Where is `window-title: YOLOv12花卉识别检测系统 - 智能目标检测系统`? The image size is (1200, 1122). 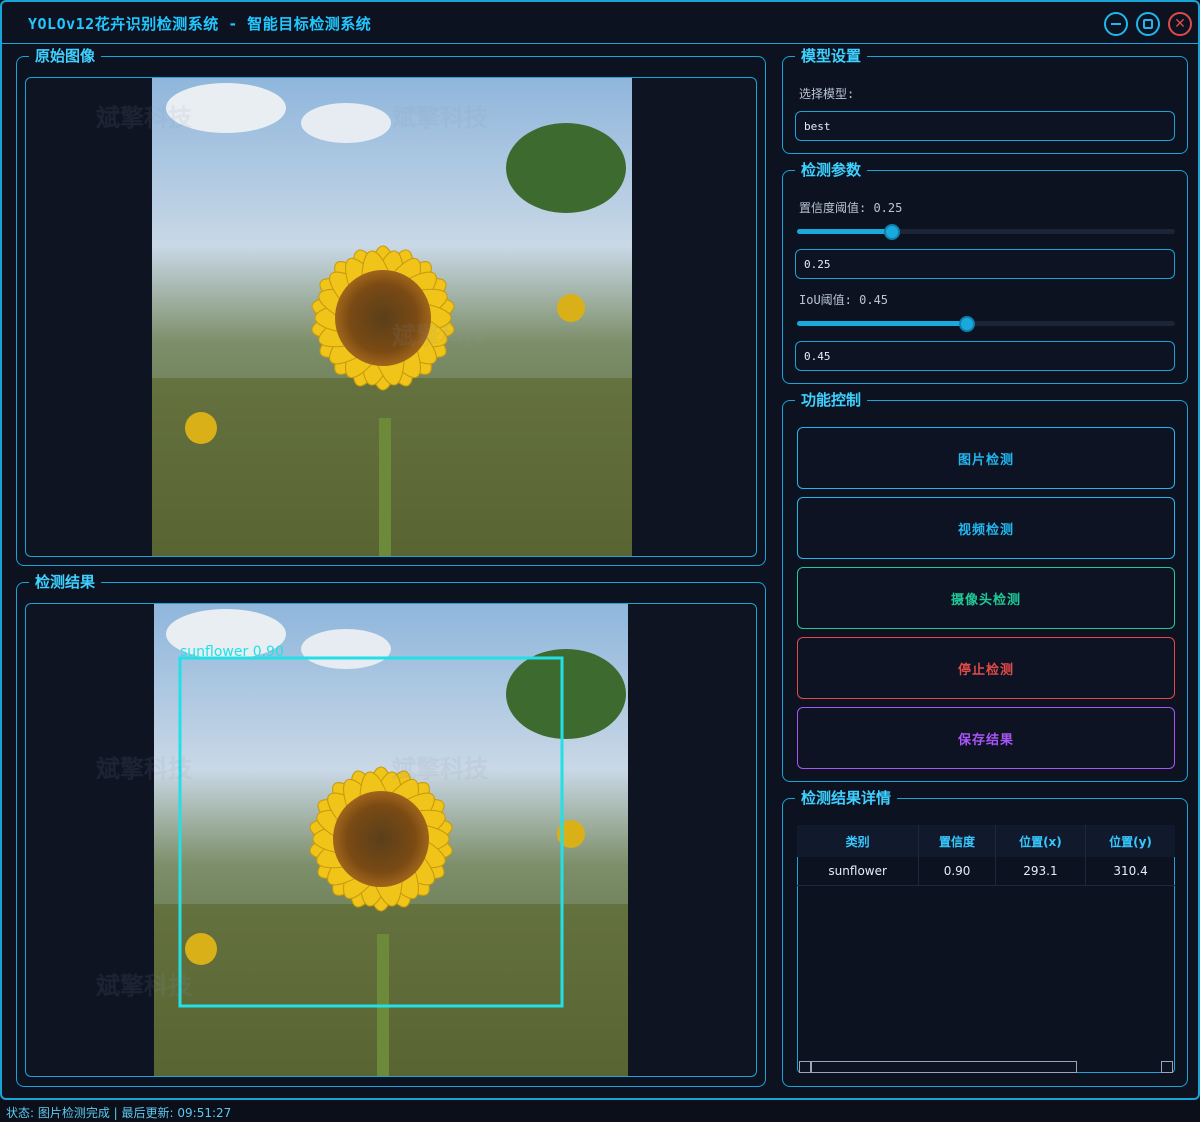
window-title: YOLOv12花卉识别检测系统 - 智能目标检测系统 is located at coordinates (200, 24).